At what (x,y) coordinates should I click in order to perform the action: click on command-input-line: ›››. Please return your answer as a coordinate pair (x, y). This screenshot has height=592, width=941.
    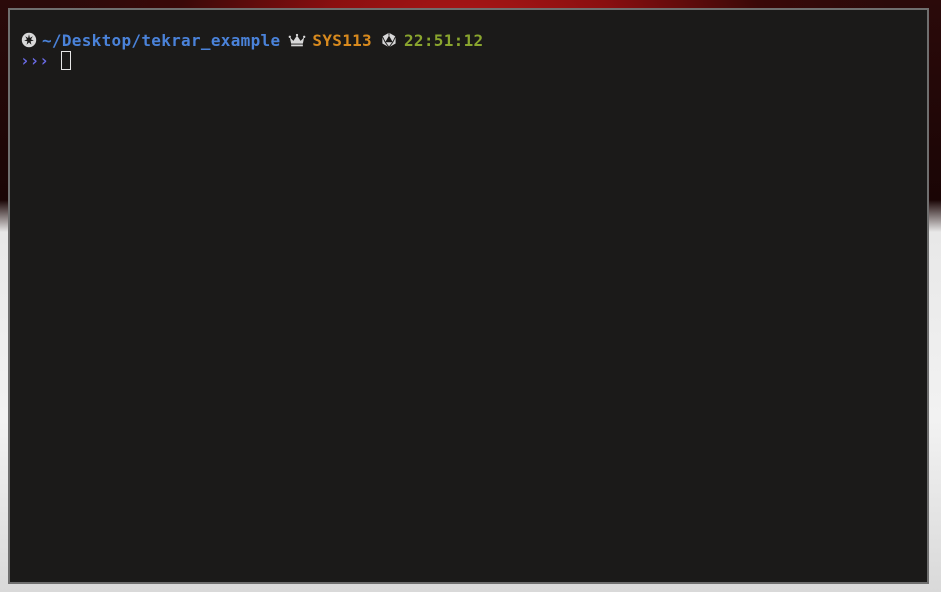
    Looking at the image, I should click on (45, 60).